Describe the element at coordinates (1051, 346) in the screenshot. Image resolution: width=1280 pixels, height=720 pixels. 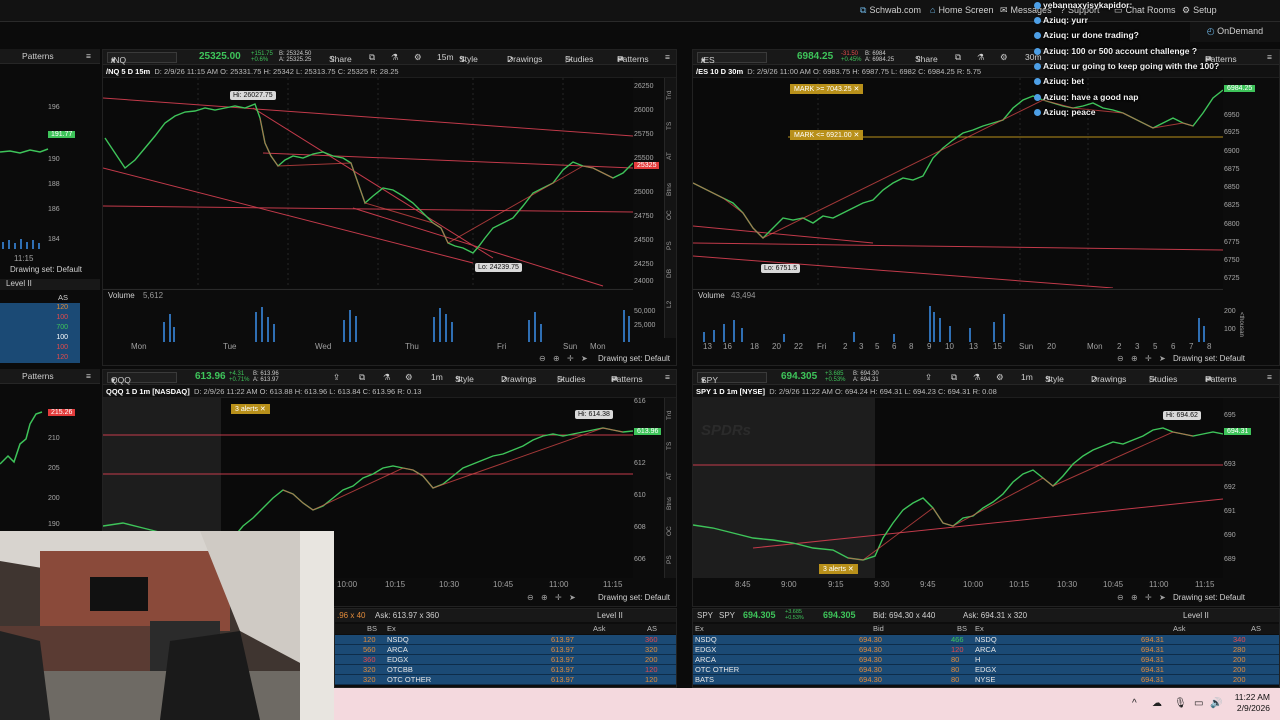
I see `x-tick: 20` at that location.